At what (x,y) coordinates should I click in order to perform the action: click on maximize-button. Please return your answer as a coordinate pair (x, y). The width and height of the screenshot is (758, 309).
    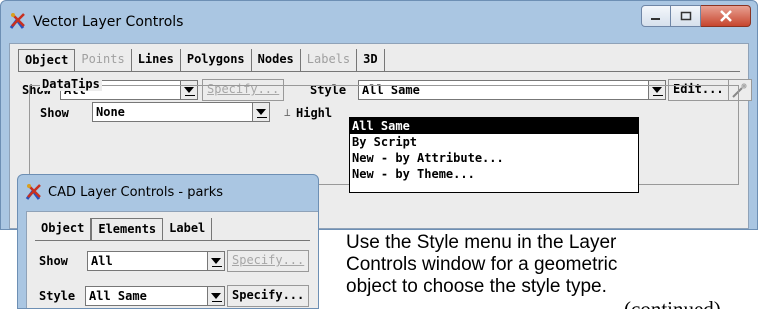
    Looking at the image, I should click on (686, 16).